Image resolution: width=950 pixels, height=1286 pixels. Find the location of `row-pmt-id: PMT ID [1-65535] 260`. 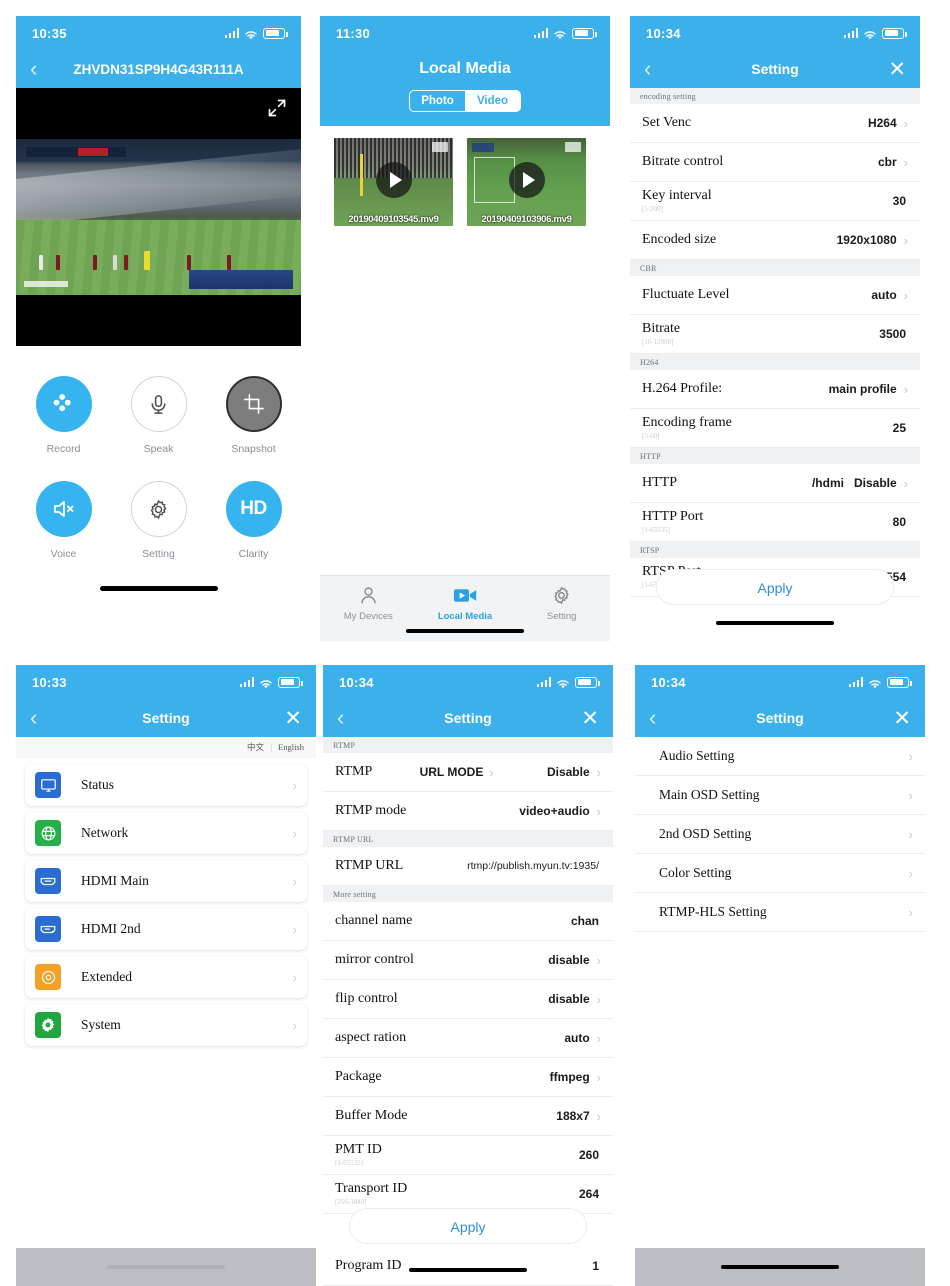

row-pmt-id: PMT ID [1-65535] 260 is located at coordinates (468, 1155).